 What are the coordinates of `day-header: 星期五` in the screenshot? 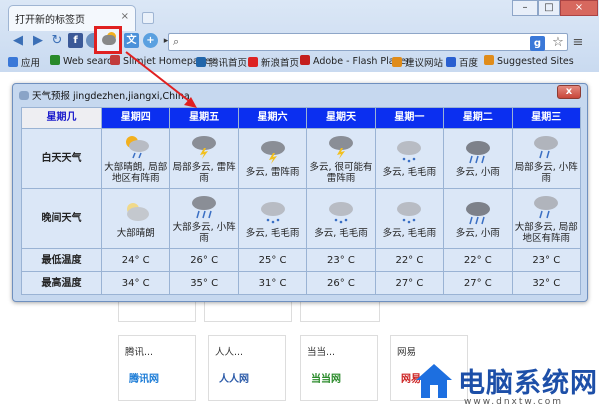 It's located at (204, 118).